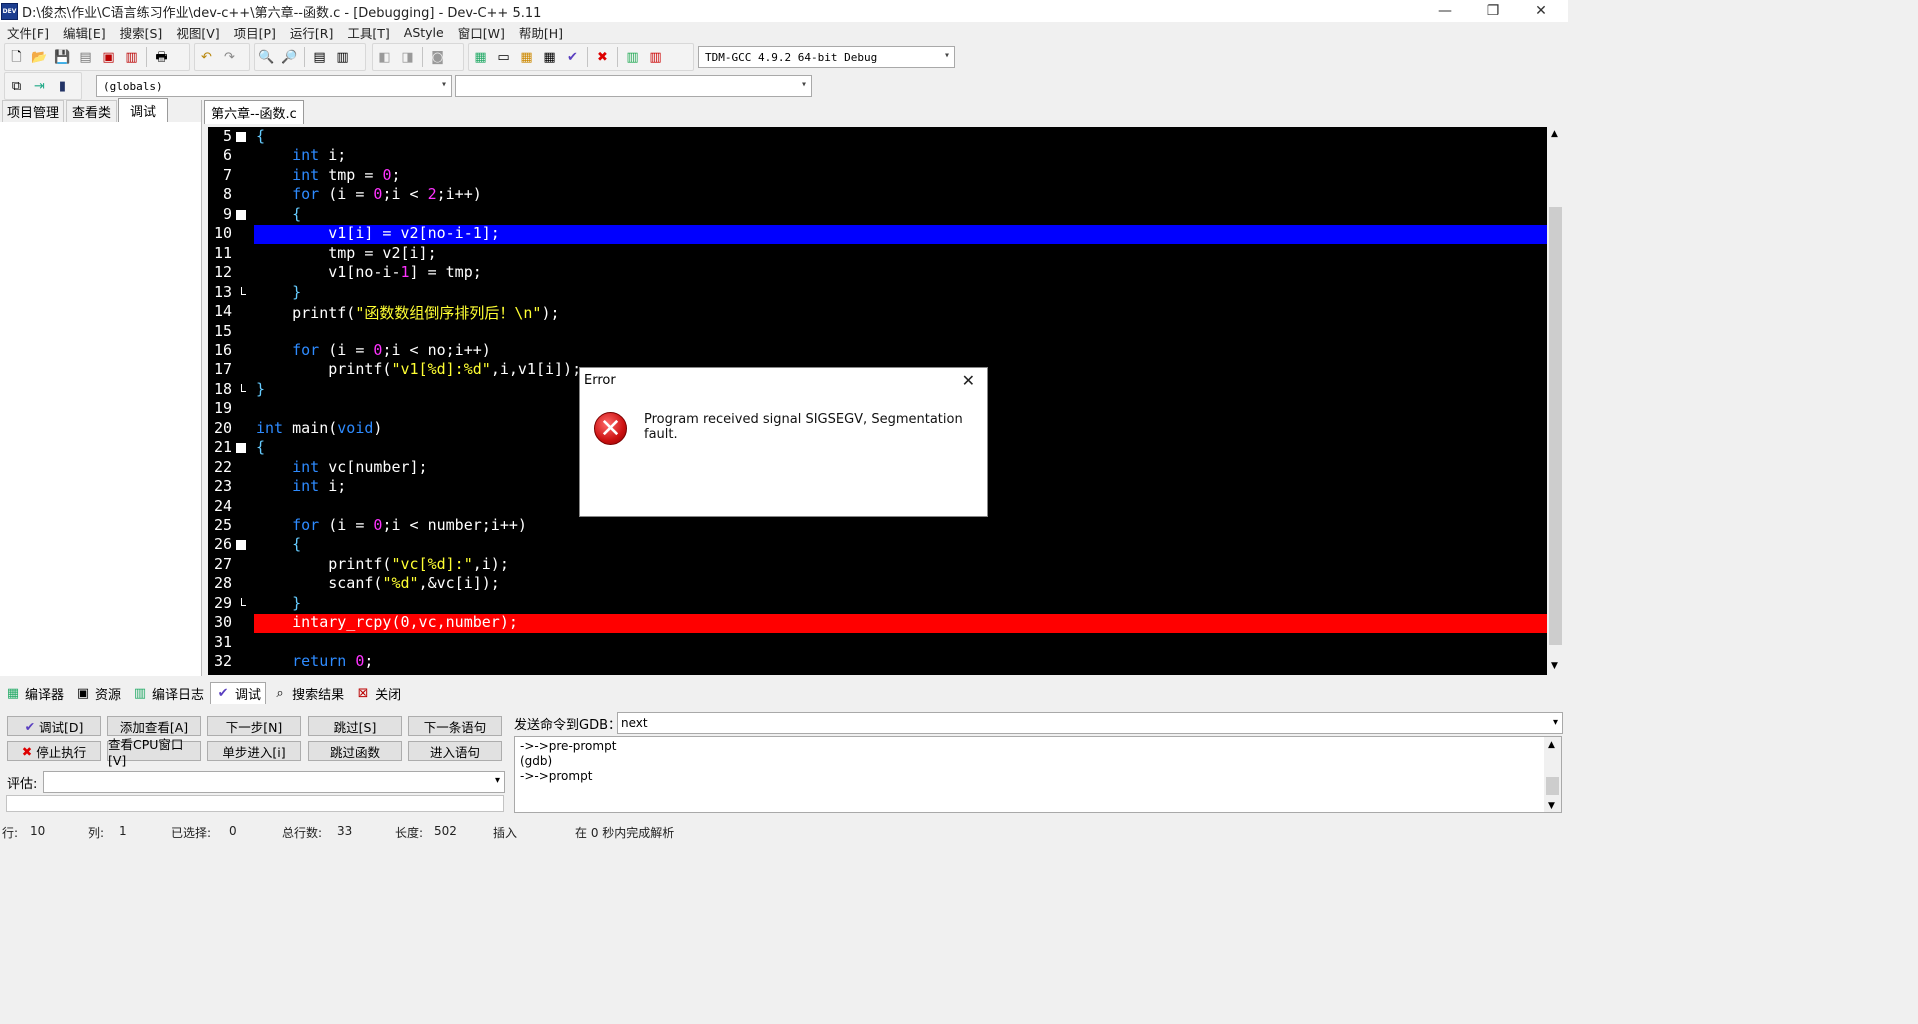 Image resolution: width=1918 pixels, height=1024 pixels. I want to click on compiler-select-value: TDM-GCC 4.9.2 64-bit Debug, so click(791, 57).